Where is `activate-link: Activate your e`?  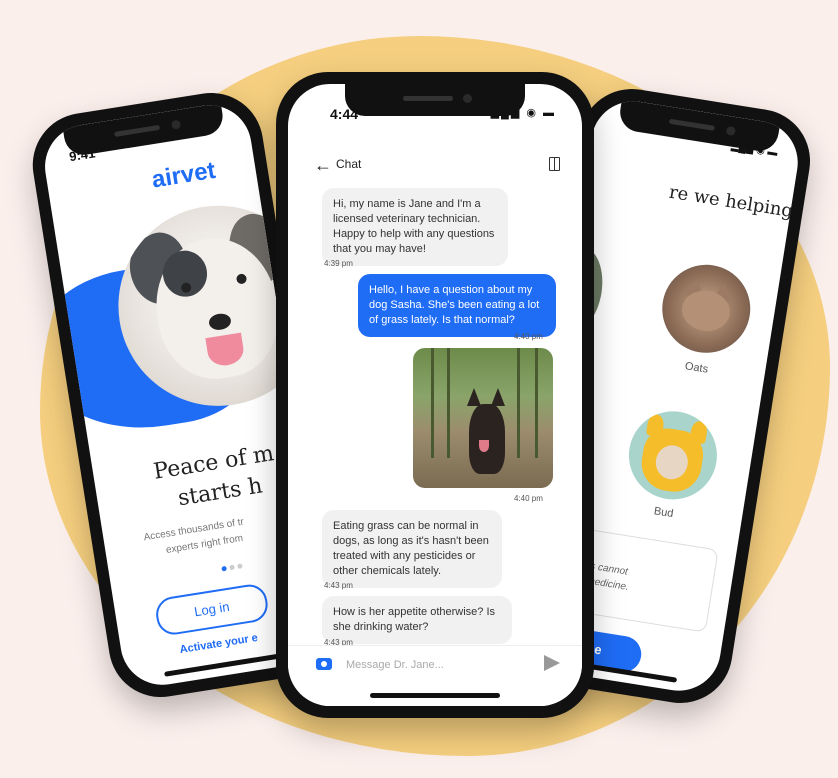
activate-link: Activate your e is located at coordinates (219, 644).